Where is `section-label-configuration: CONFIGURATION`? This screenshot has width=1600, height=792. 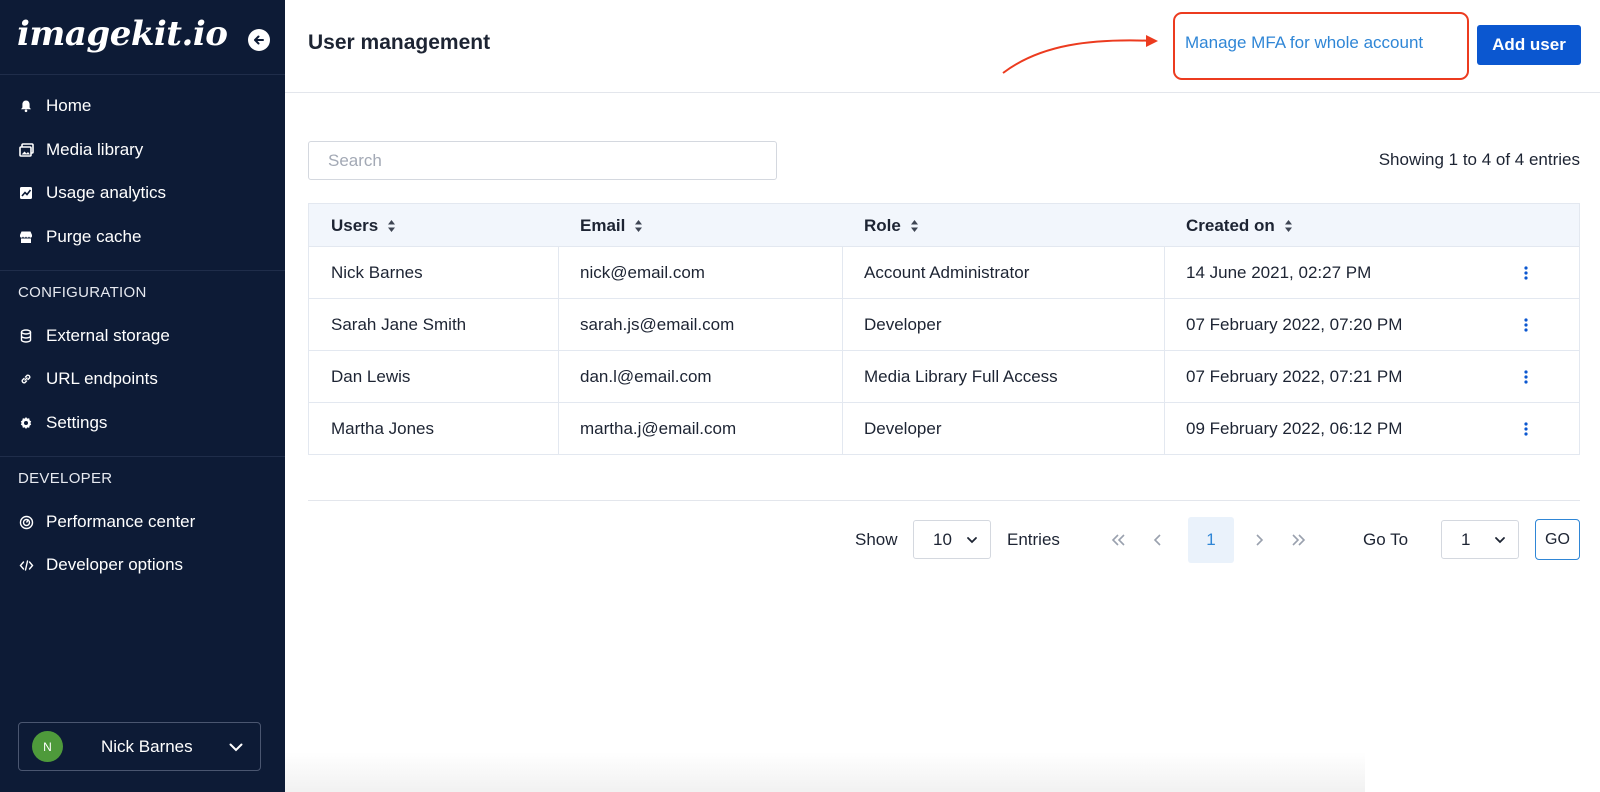
section-label-configuration: CONFIGURATION is located at coordinates (82, 292).